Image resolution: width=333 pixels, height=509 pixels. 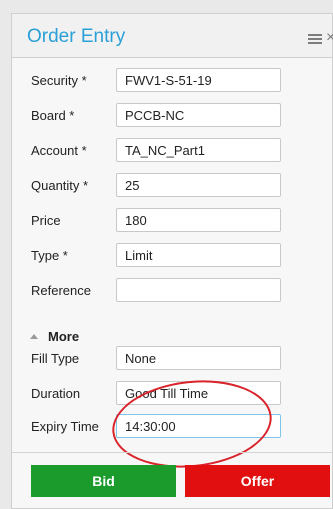 What do you see at coordinates (61, 290) in the screenshot?
I see `reference-label: Reference` at bounding box center [61, 290].